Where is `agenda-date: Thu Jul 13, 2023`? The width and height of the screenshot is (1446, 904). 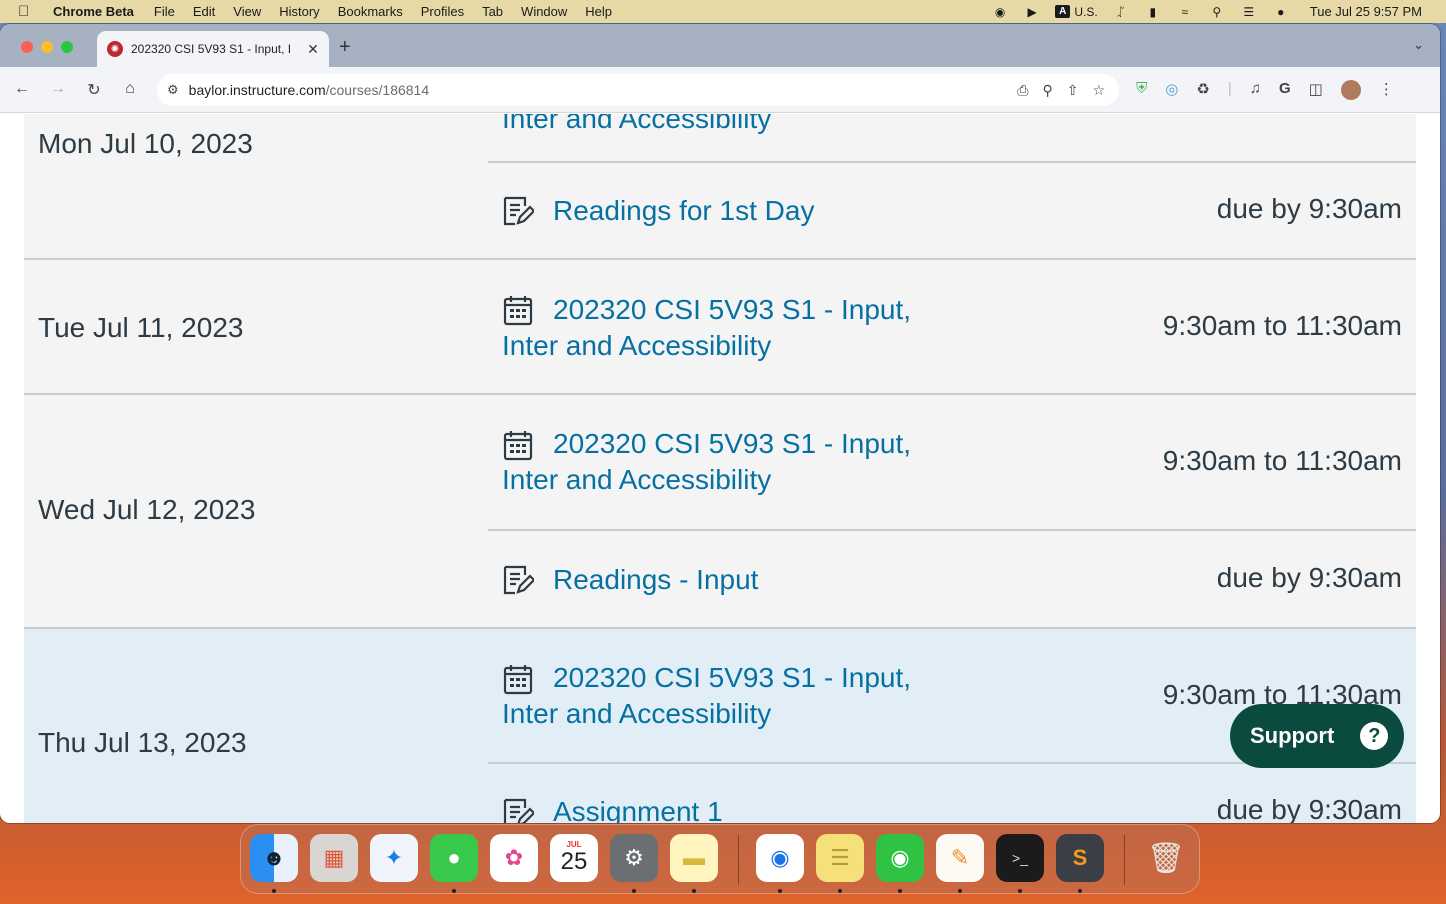 agenda-date: Thu Jul 13, 2023 is located at coordinates (142, 742).